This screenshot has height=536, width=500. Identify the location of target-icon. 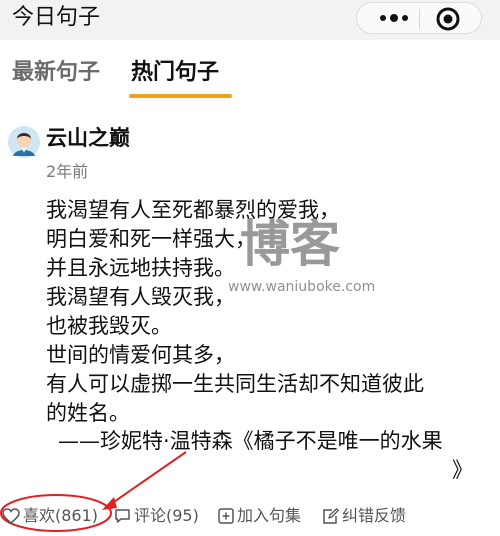
(448, 19).